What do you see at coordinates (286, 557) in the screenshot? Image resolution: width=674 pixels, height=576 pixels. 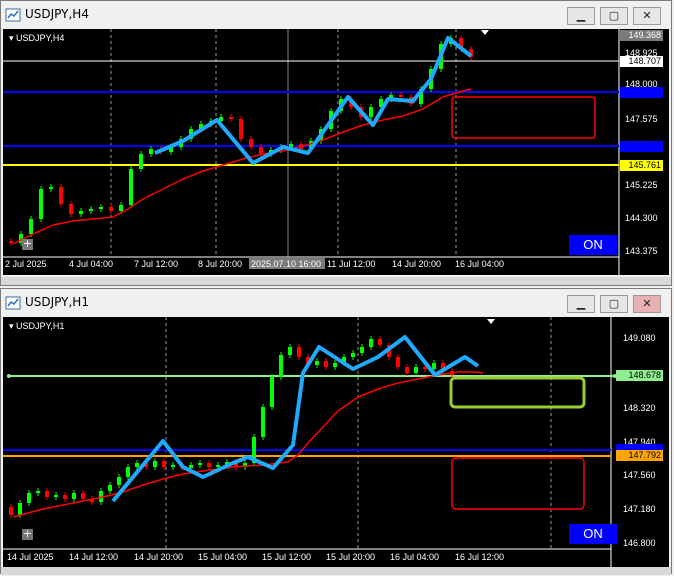 I see `time-tick: 15 Jul 12:00` at bounding box center [286, 557].